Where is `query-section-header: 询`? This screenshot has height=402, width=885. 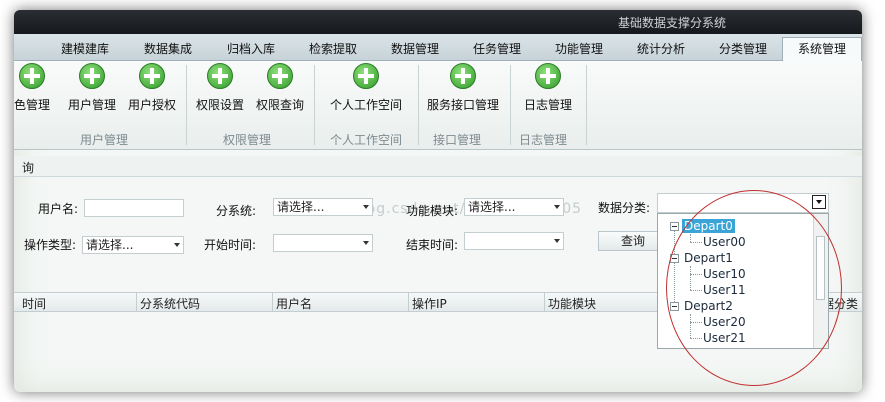
query-section-header: 询 is located at coordinates (438, 166).